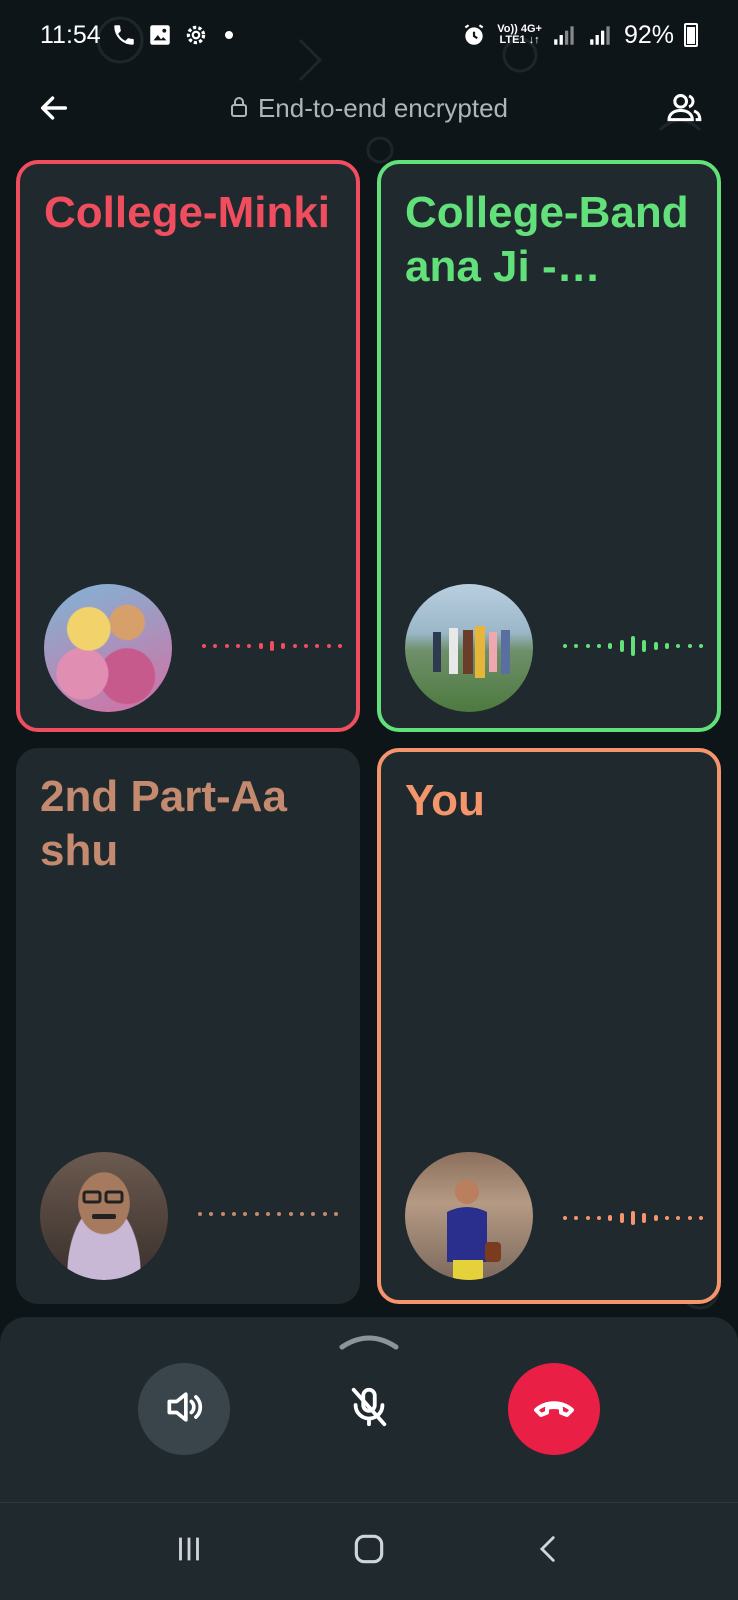 This screenshot has width=738, height=1600. Describe the element at coordinates (239, 108) in the screenshot. I see `lock-icon` at that location.